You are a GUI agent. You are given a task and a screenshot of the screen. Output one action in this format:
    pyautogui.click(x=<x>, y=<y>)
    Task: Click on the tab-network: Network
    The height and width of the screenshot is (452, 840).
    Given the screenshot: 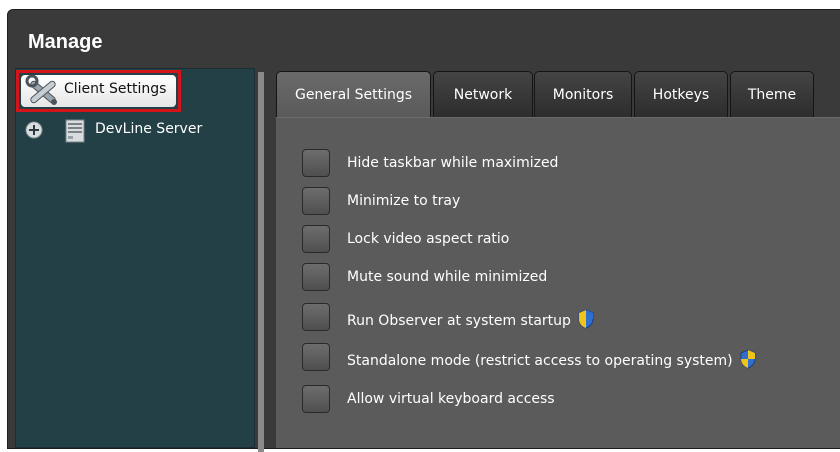 What is the action you would take?
    pyautogui.click(x=483, y=94)
    